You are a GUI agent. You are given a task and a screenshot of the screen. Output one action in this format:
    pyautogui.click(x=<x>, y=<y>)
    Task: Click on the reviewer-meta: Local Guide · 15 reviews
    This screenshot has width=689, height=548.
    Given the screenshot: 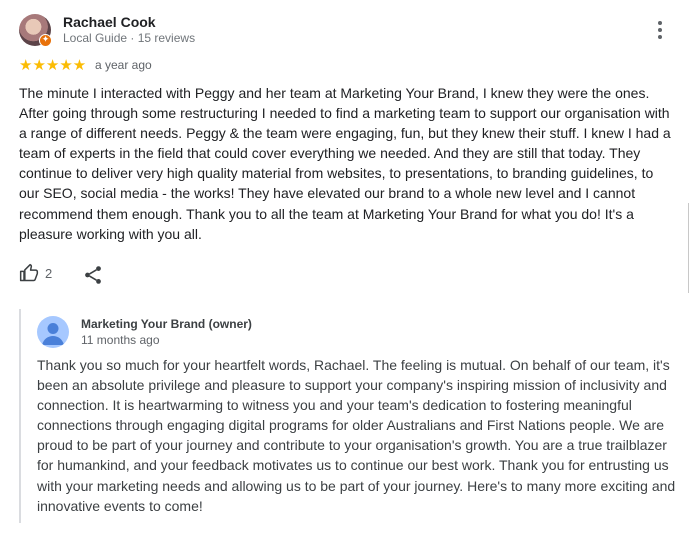 What is the action you would take?
    pyautogui.click(x=129, y=38)
    